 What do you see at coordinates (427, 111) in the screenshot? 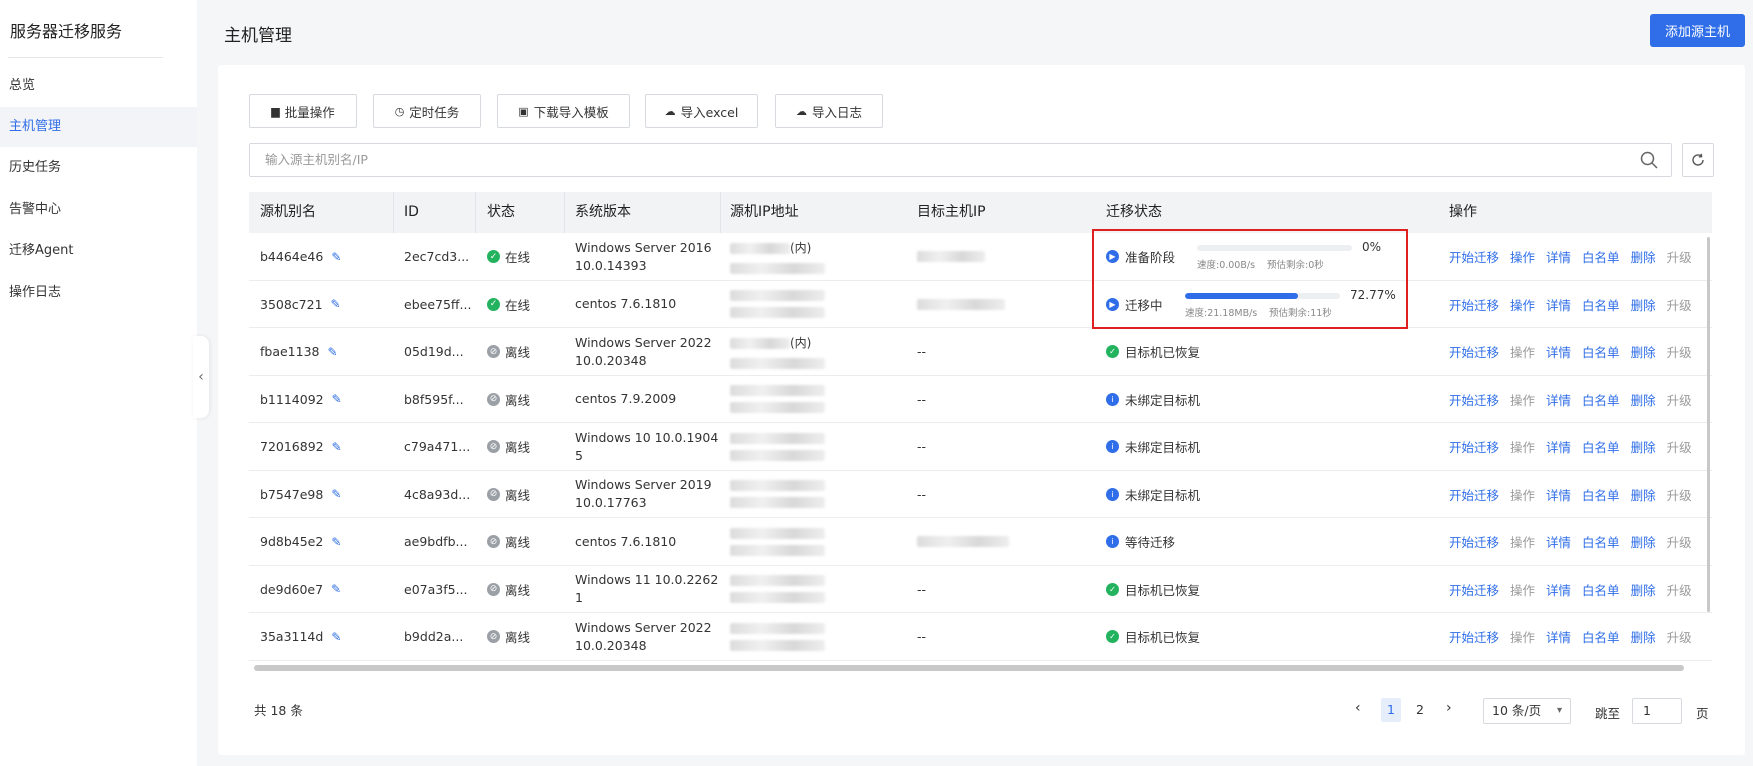
I see `schedule-button: ◷ 定时任务` at bounding box center [427, 111].